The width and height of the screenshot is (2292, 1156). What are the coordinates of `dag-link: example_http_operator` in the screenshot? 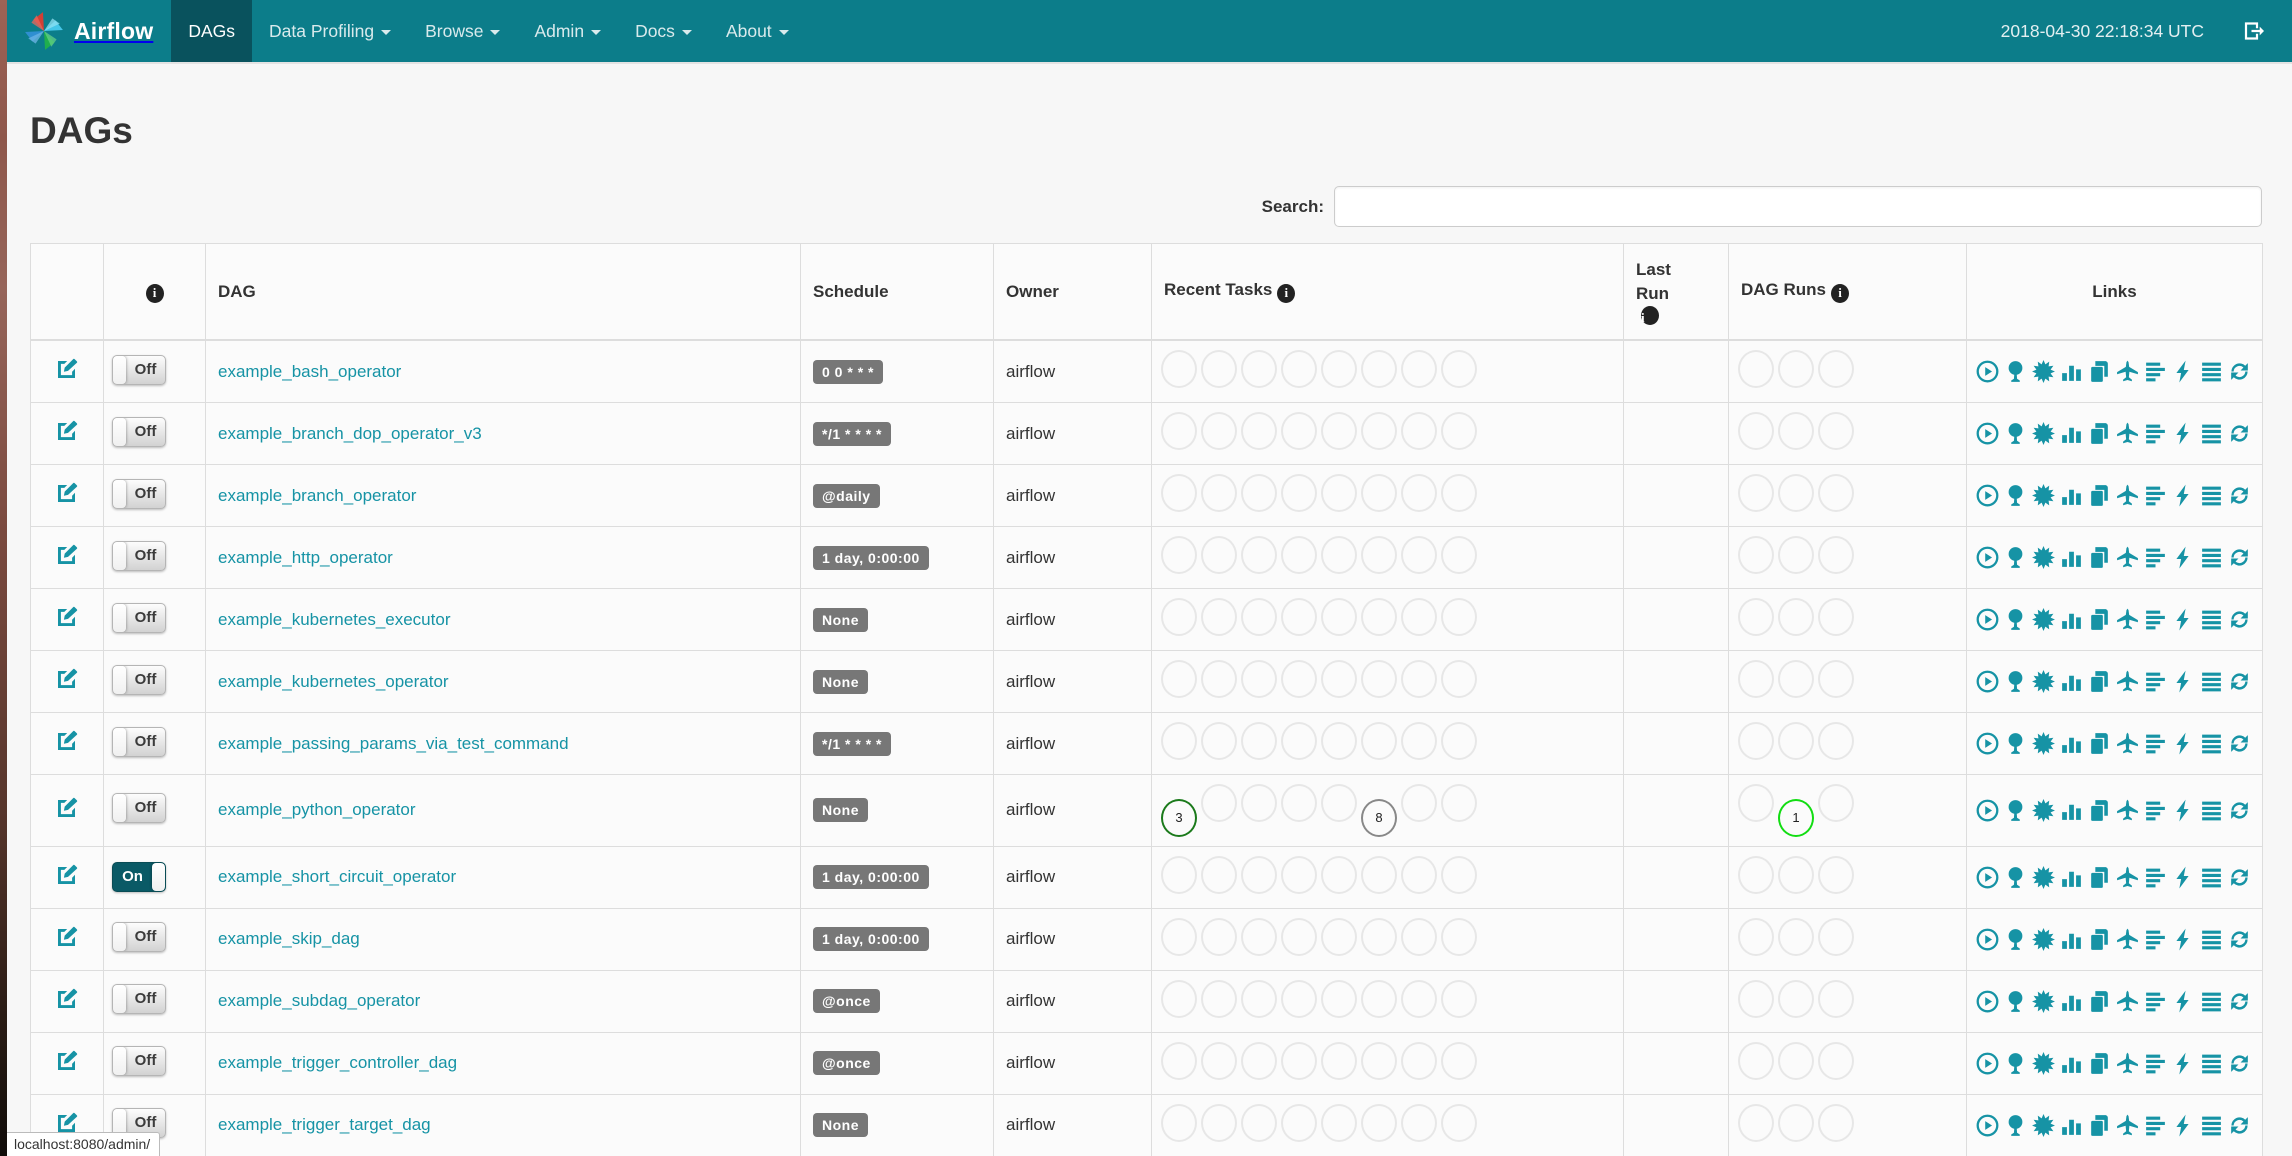 It's located at (305, 557).